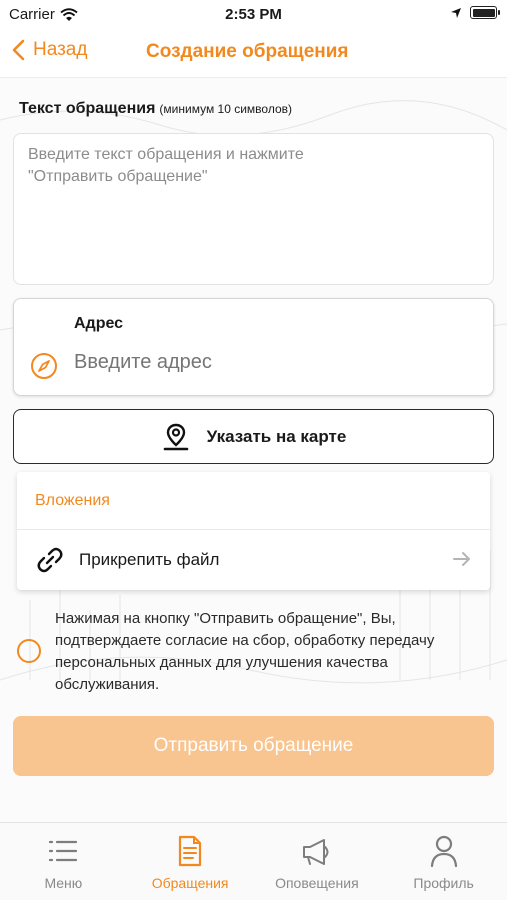 The height and width of the screenshot is (900, 507). I want to click on submit-appeal-button: Отправить обращение, so click(253, 746).